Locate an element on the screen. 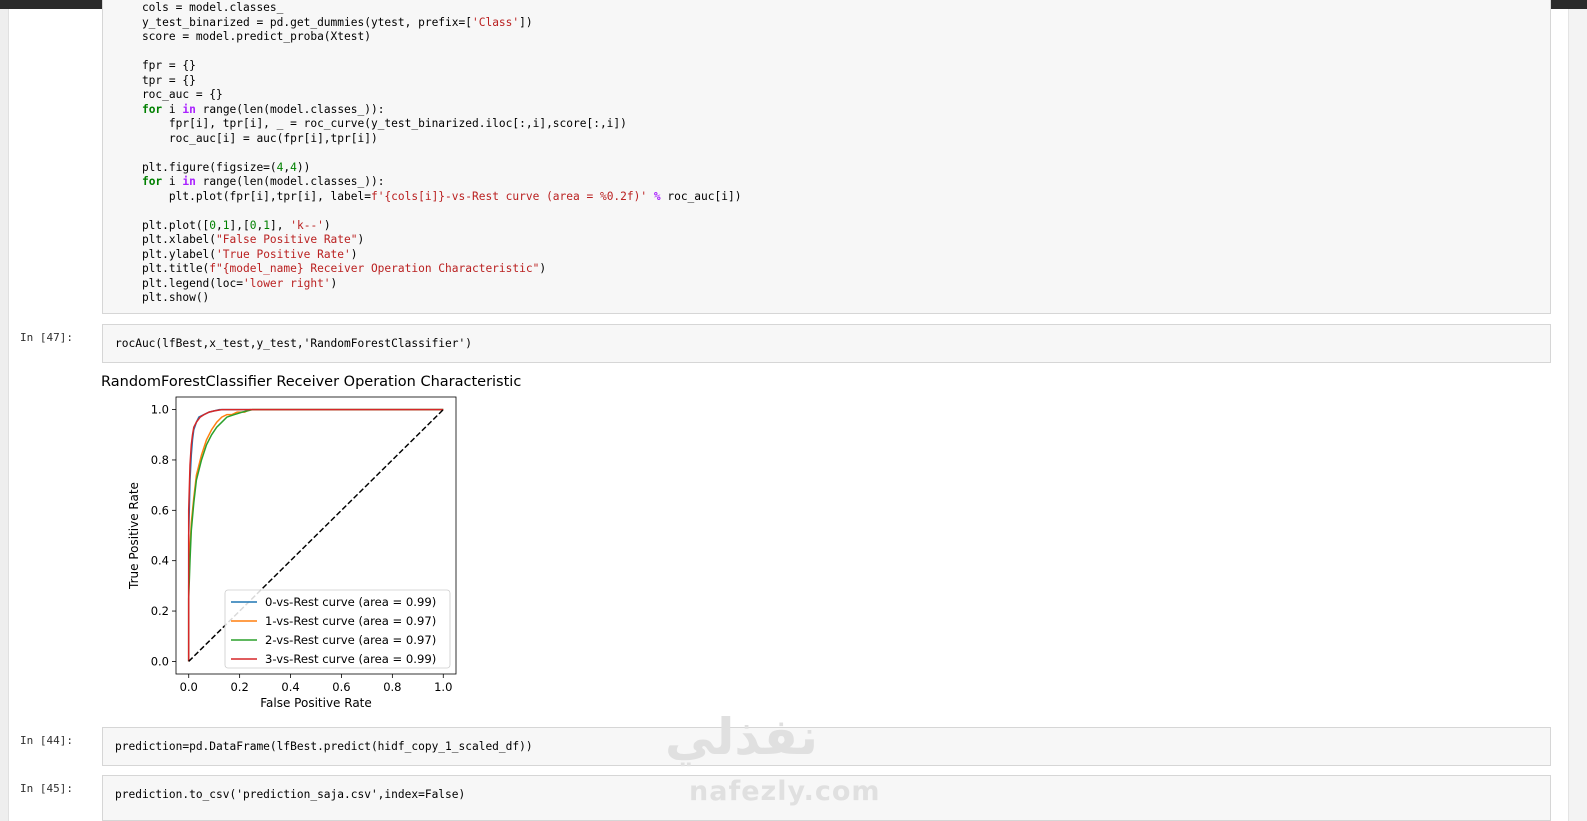  y-tick-label: 0.4 is located at coordinates (160, 561).